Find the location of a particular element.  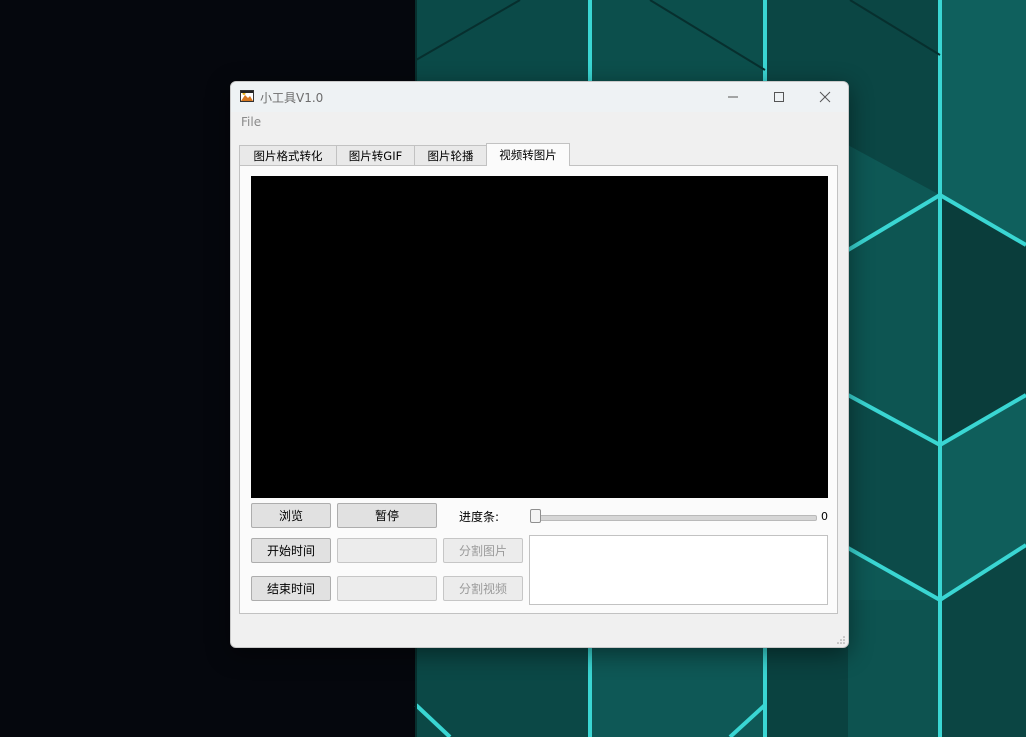

progress-label: 进度条: is located at coordinates (479, 517).